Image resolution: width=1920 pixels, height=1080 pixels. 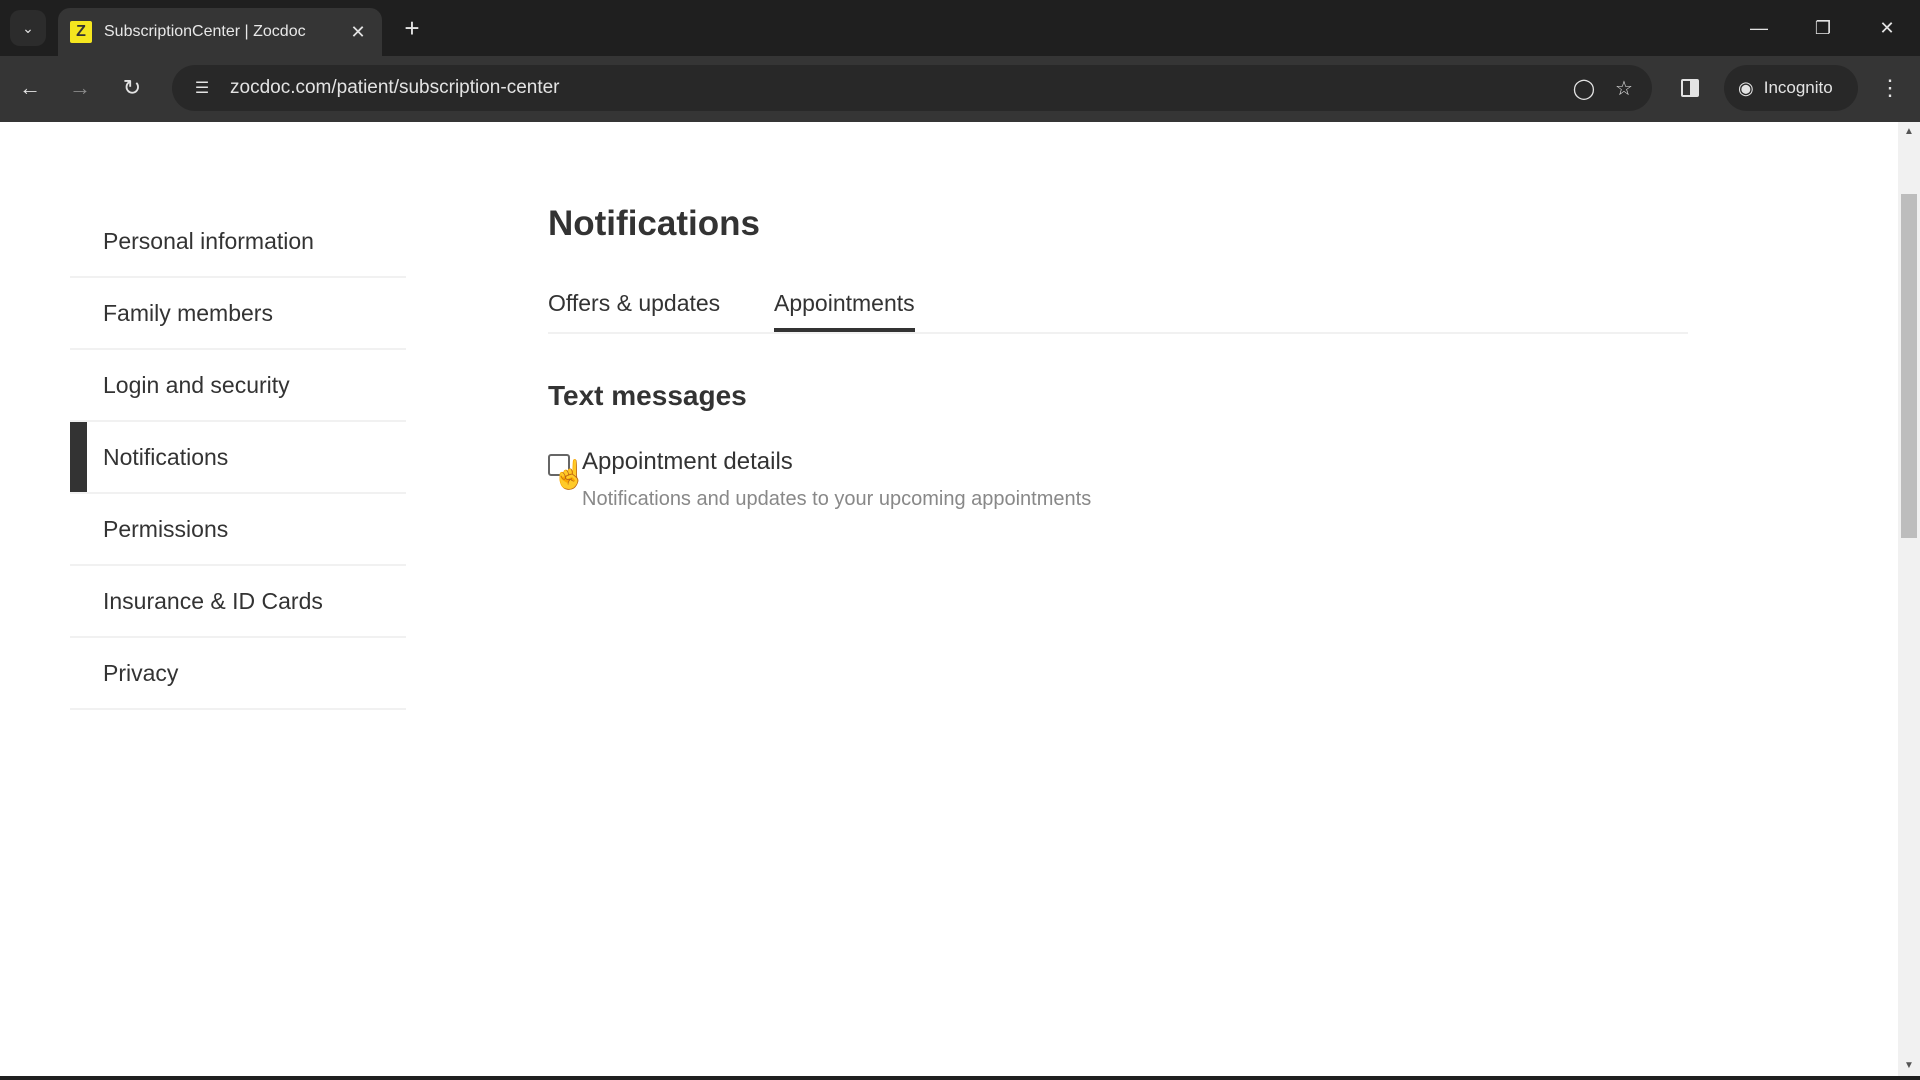 I want to click on more-vert-icon: ⋮, so click(x=1890, y=87).